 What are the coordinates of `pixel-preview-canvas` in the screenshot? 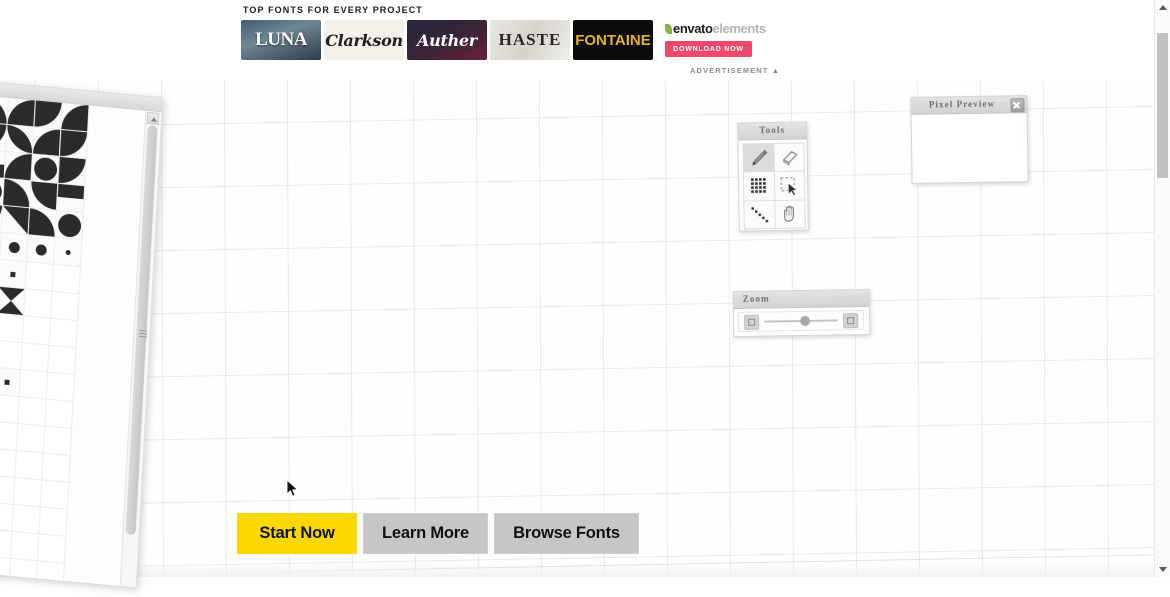 It's located at (969, 146).